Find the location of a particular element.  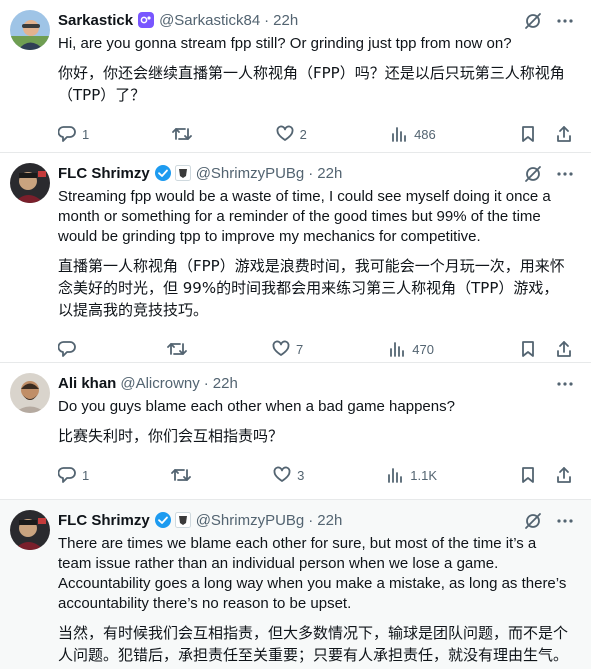

display-name: Sarkastick is located at coordinates (95, 20).